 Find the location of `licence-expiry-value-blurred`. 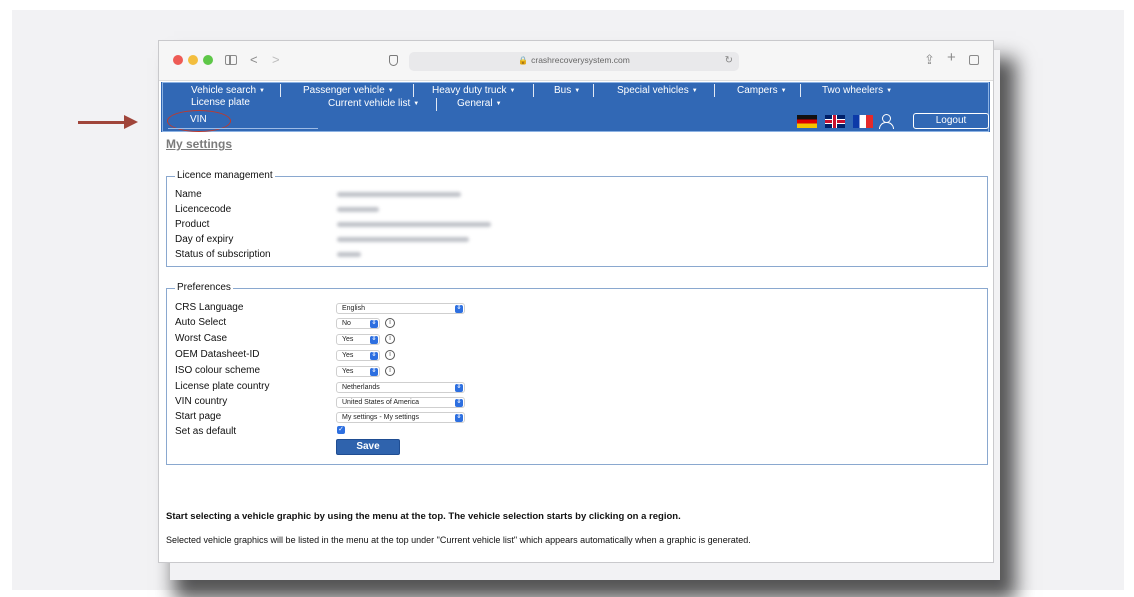

licence-expiry-value-blurred is located at coordinates (403, 239).